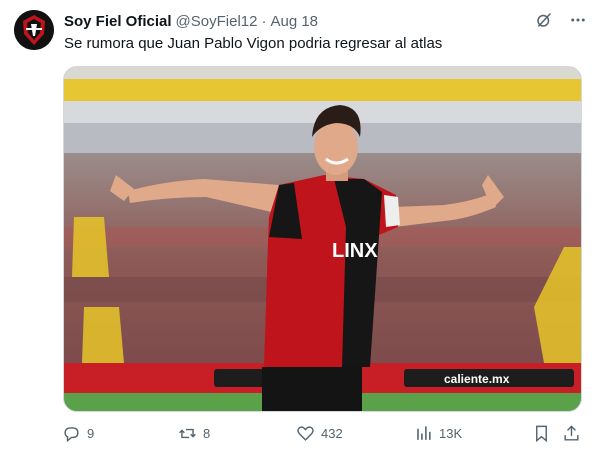 The height and width of the screenshot is (455, 603). I want to click on header-actions, so click(561, 22).